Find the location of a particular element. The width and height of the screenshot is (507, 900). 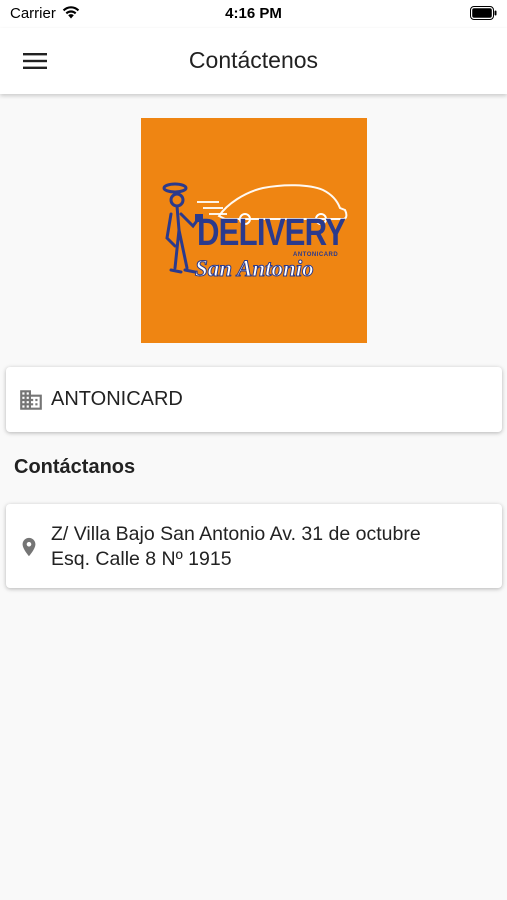

clock-label: 4:16 PM is located at coordinates (253, 13).